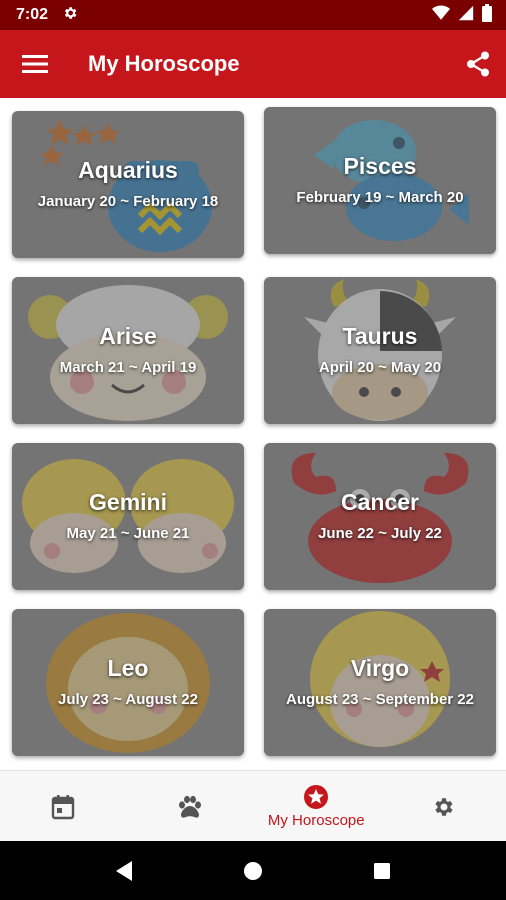 This screenshot has height=900, width=506. Describe the element at coordinates (128, 184) in the screenshot. I see `sign-card-aquarius: Aquarius January 20 ~ February 18` at that location.